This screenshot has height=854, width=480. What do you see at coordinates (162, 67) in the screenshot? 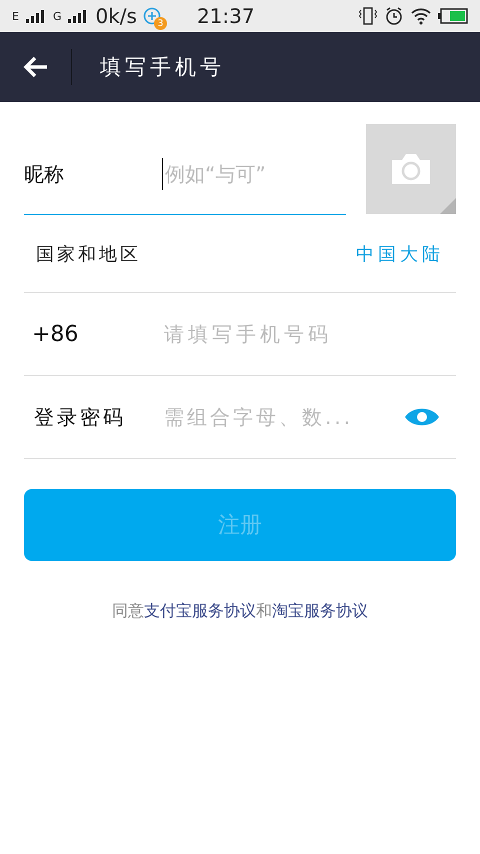
I see `page-title: 填写手机号` at bounding box center [162, 67].